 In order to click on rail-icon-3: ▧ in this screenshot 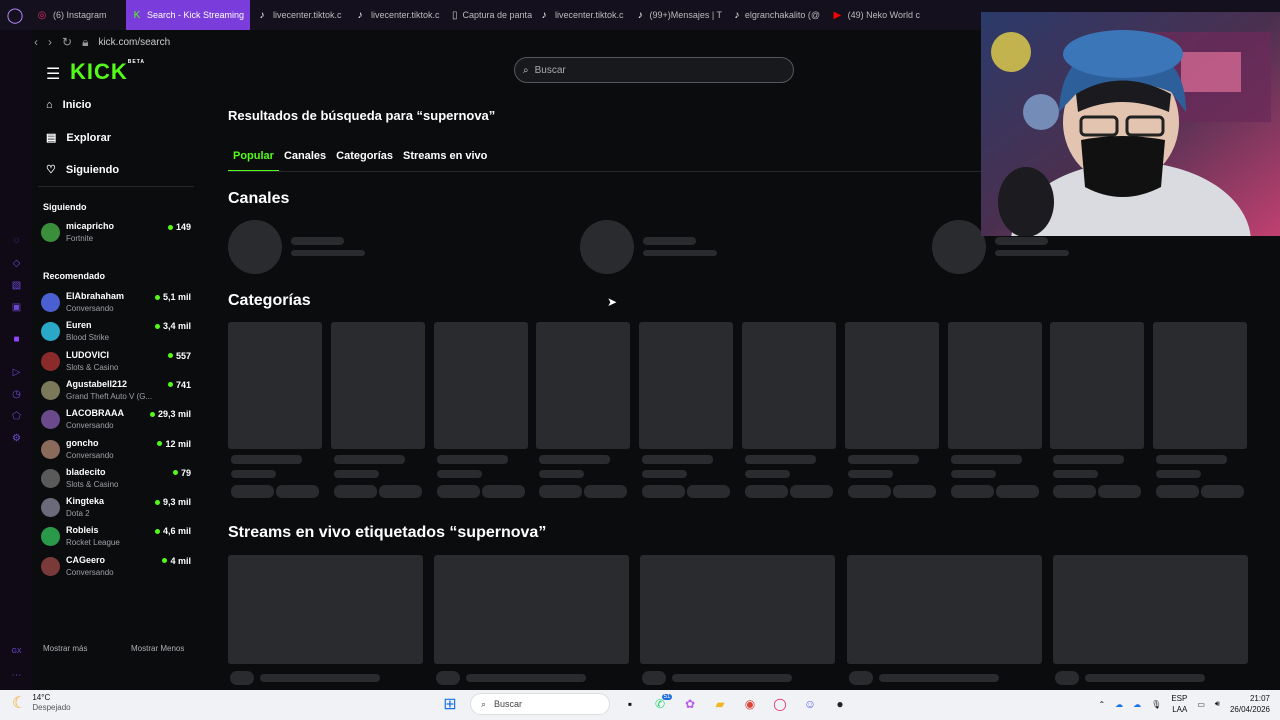, I will do `click(16, 286)`.